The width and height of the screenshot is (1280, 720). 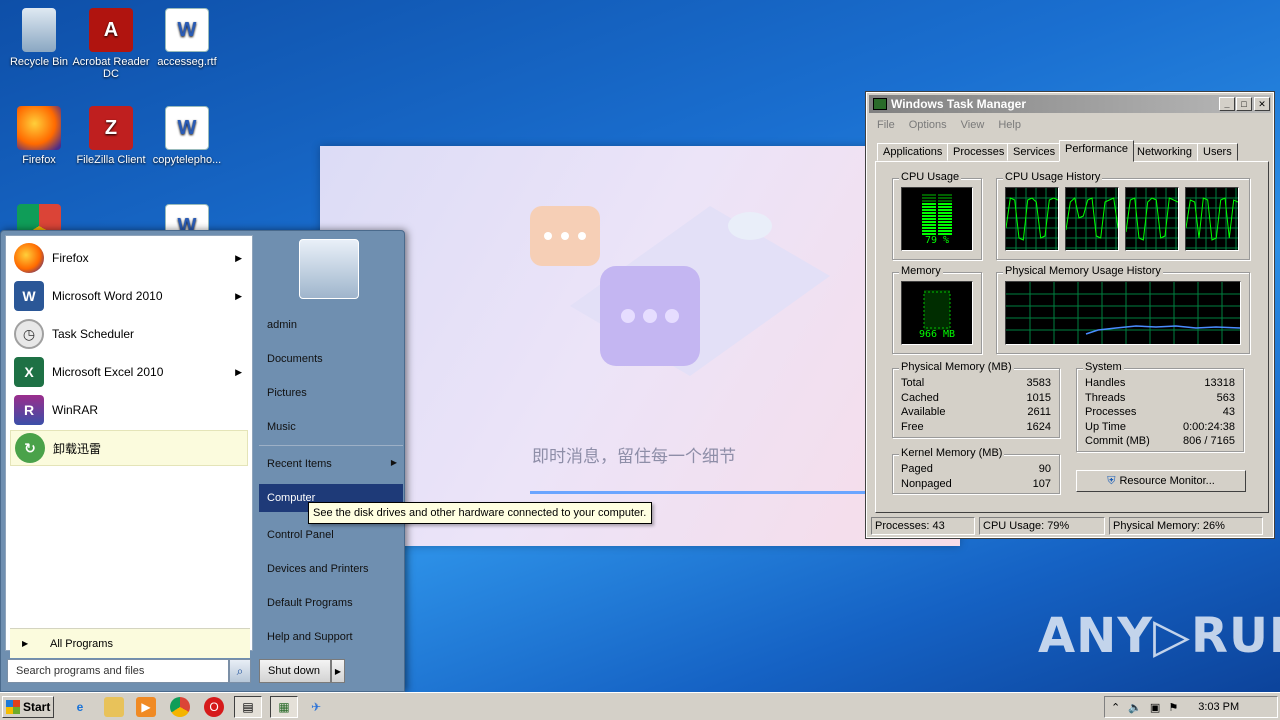 What do you see at coordinates (1034, 152) in the screenshot?
I see `tab-services: Services` at bounding box center [1034, 152].